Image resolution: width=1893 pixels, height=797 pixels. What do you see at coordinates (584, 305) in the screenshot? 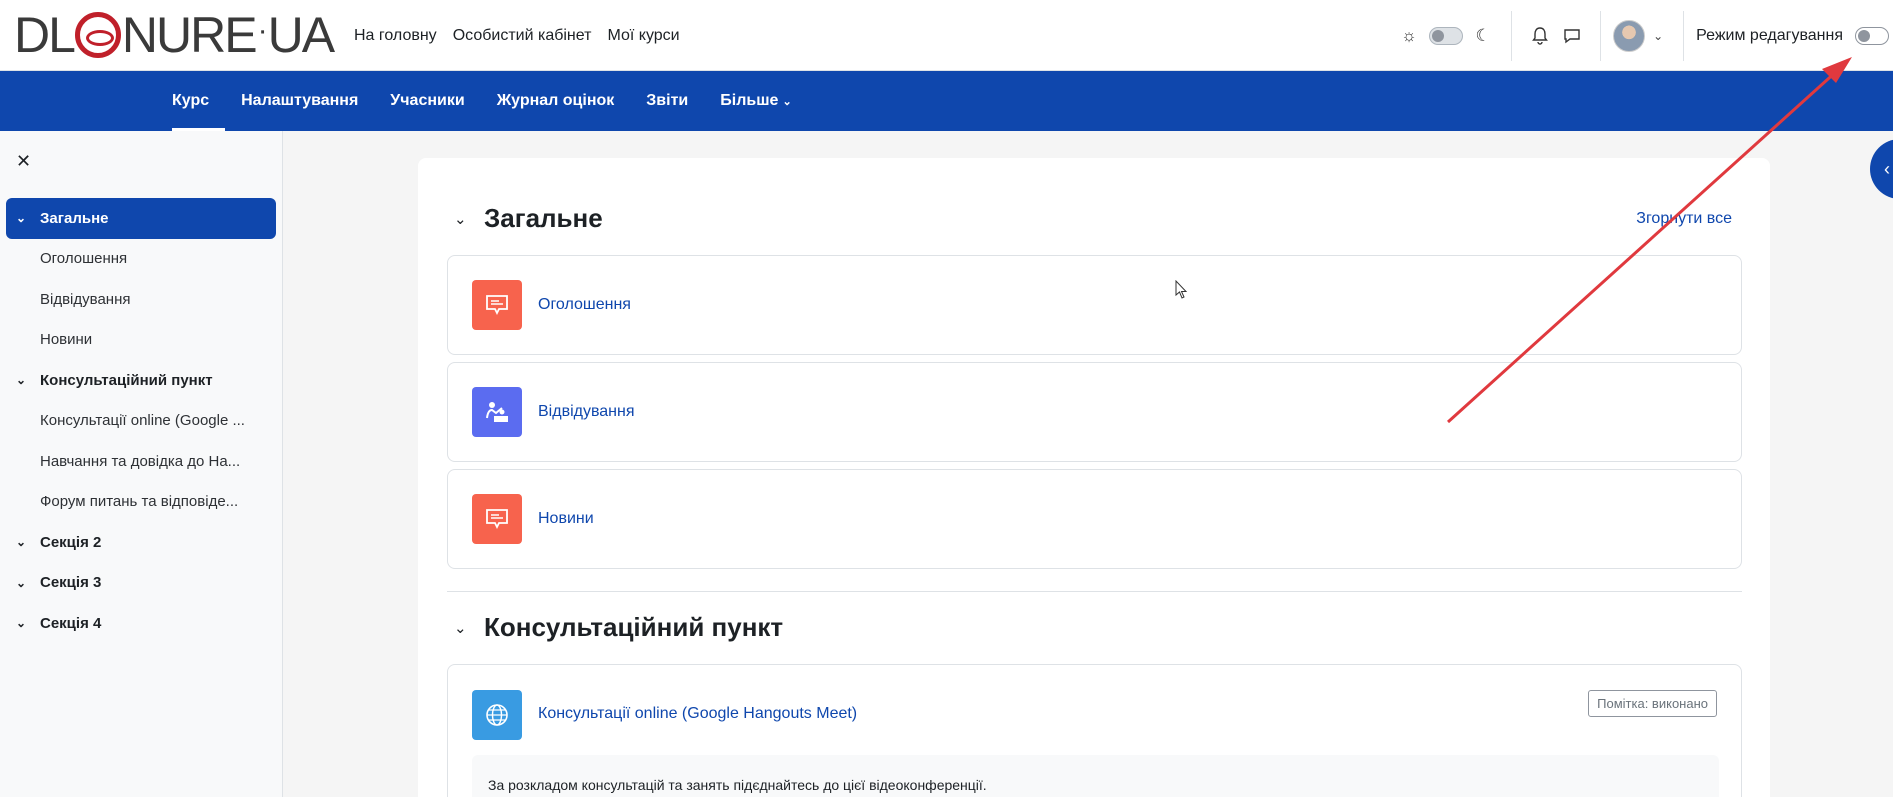
I see `activity-link: Оголошення` at bounding box center [584, 305].